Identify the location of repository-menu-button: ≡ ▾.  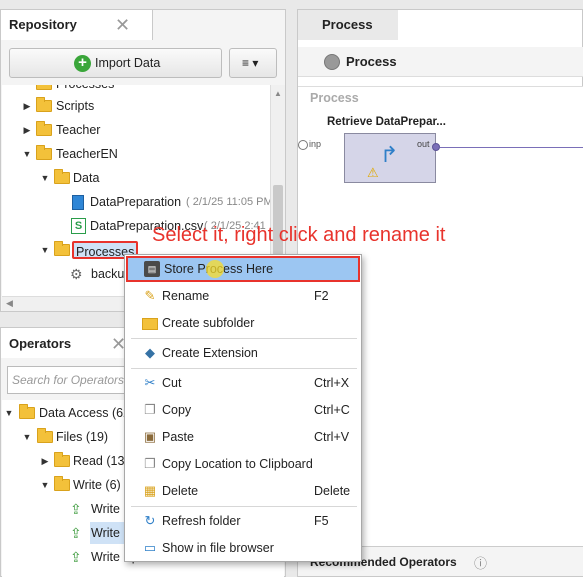
(253, 63).